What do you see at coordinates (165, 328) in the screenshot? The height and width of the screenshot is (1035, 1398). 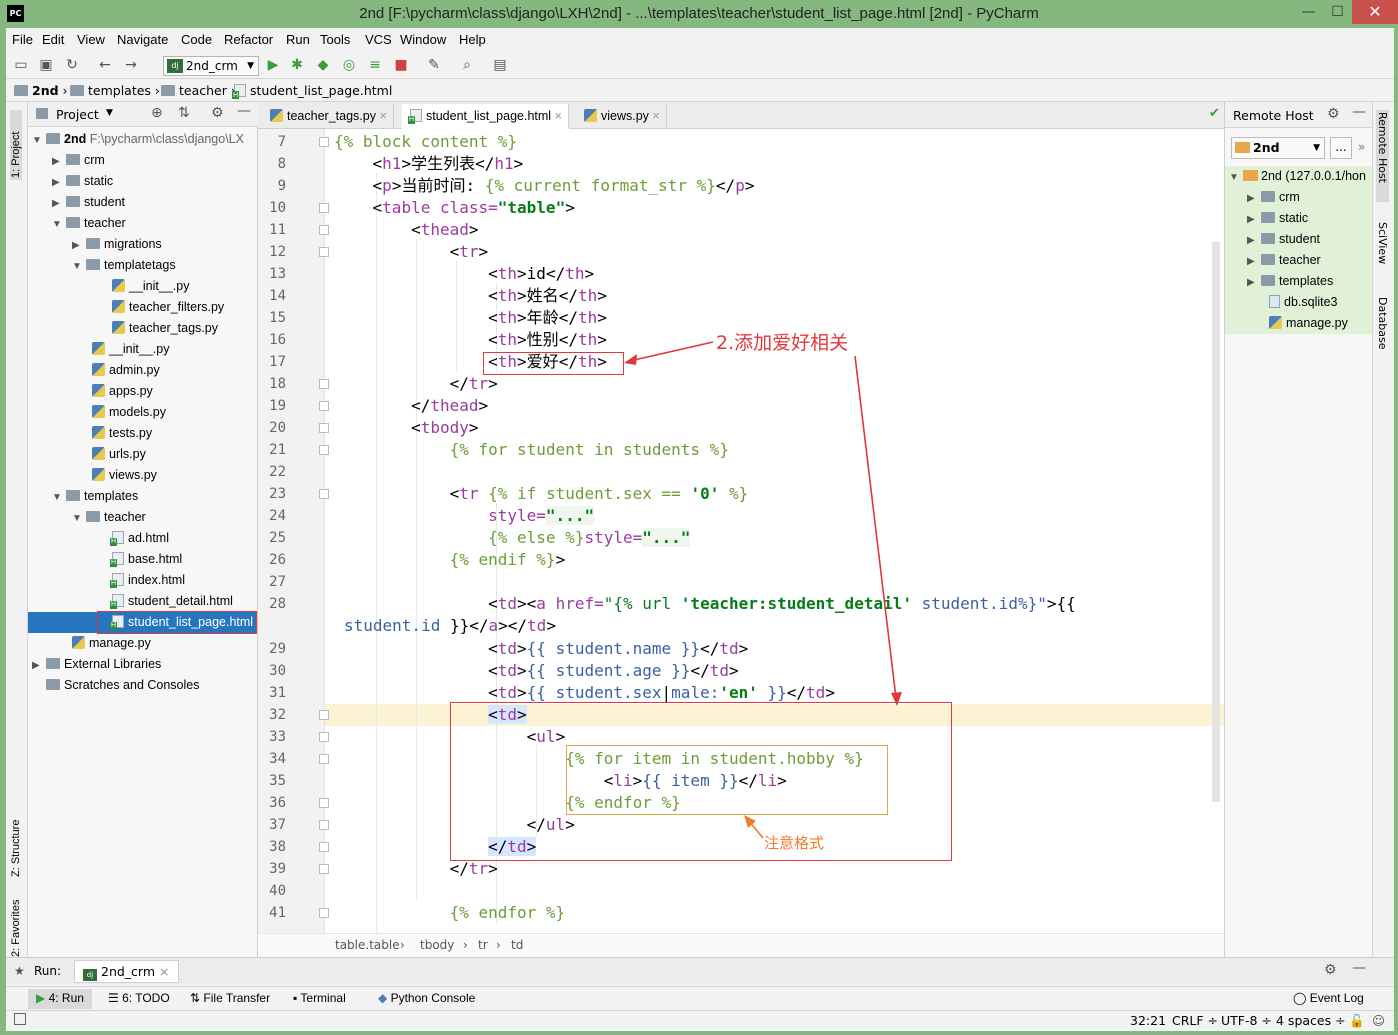 I see `tree-item-teacher-tags: teacher_tags.py` at bounding box center [165, 328].